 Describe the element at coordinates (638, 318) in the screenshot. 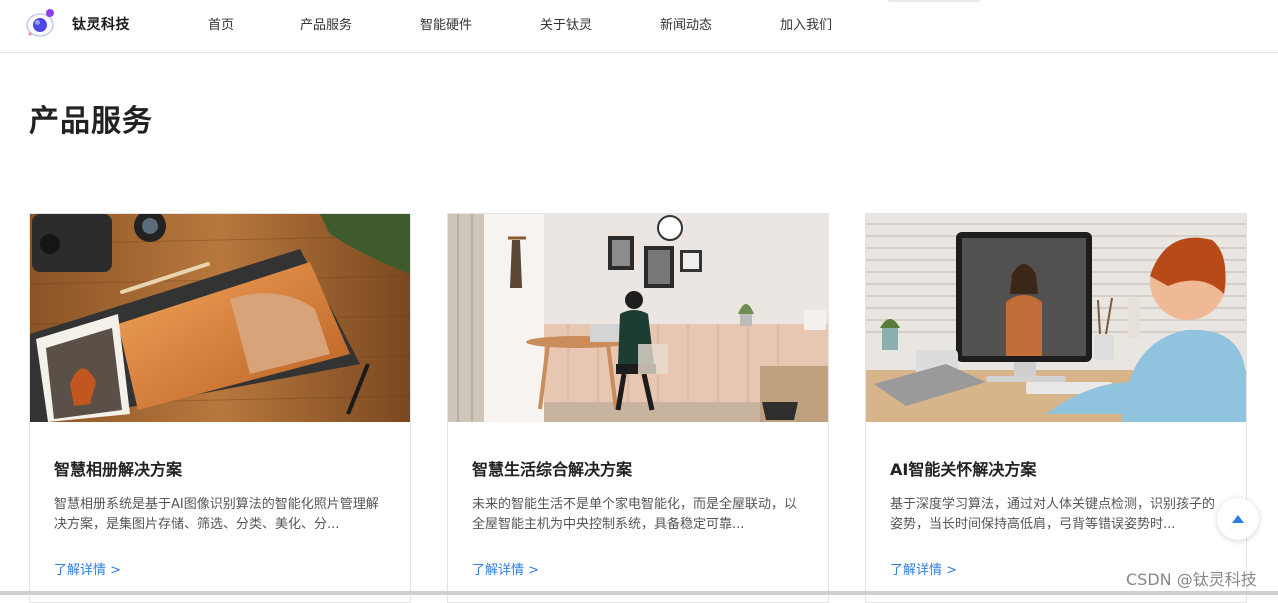

I see `smart-living-photo` at that location.